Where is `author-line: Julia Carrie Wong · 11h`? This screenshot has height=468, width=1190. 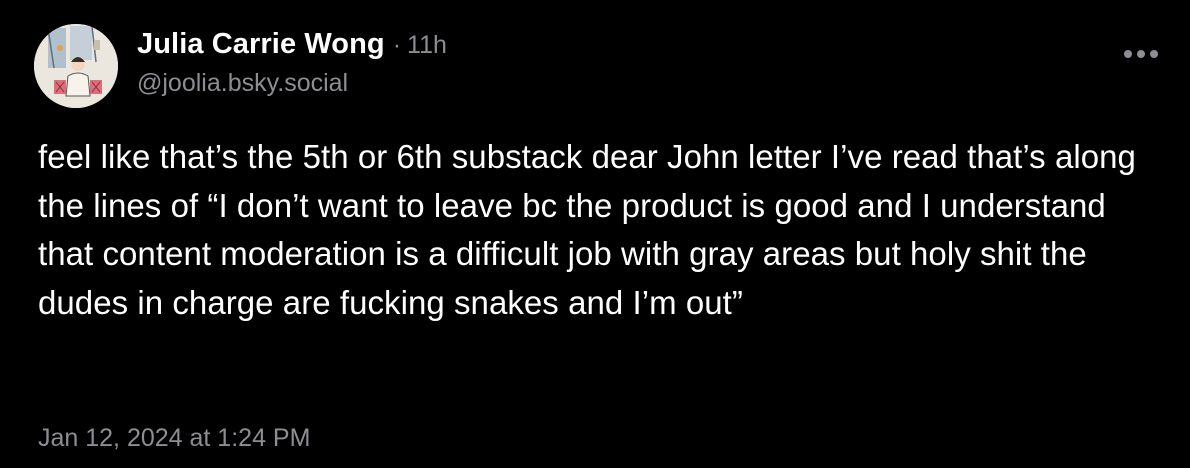 author-line: Julia Carrie Wong · 11h is located at coordinates (623, 44).